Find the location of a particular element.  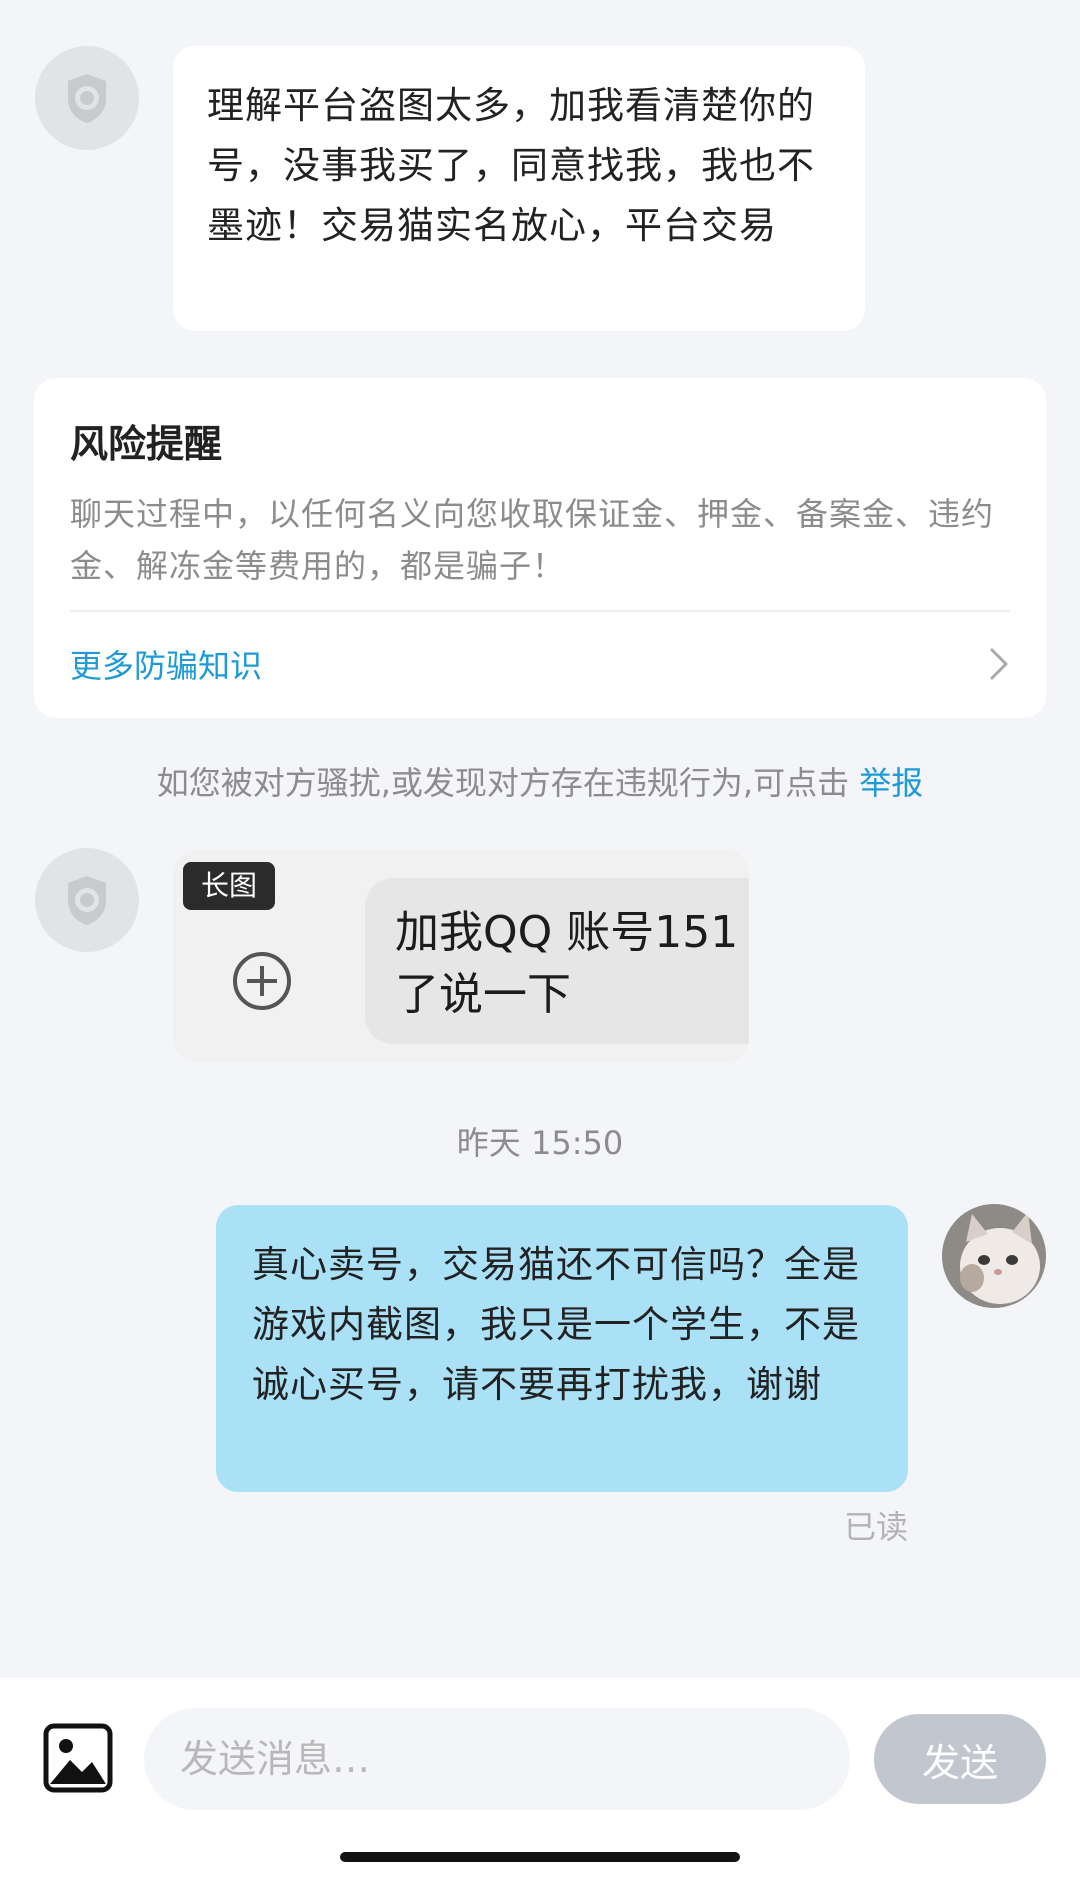

plus-circle-icon is located at coordinates (262, 981).